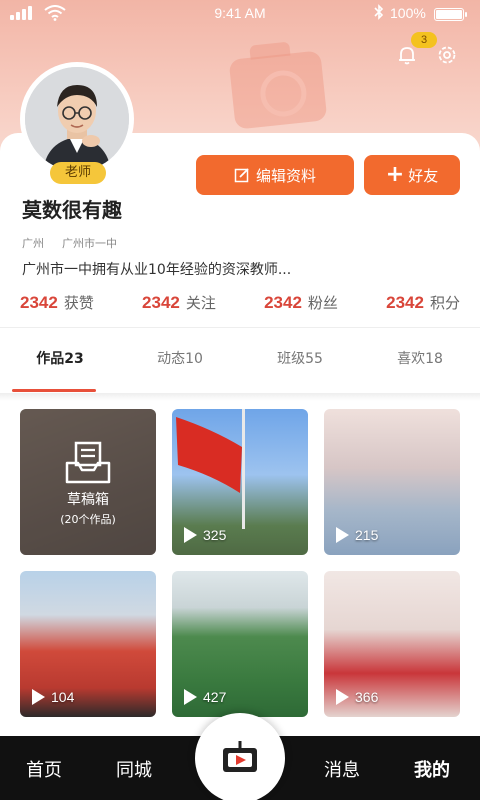 The height and width of the screenshot is (800, 480). I want to click on tab-shadow, so click(240, 397).